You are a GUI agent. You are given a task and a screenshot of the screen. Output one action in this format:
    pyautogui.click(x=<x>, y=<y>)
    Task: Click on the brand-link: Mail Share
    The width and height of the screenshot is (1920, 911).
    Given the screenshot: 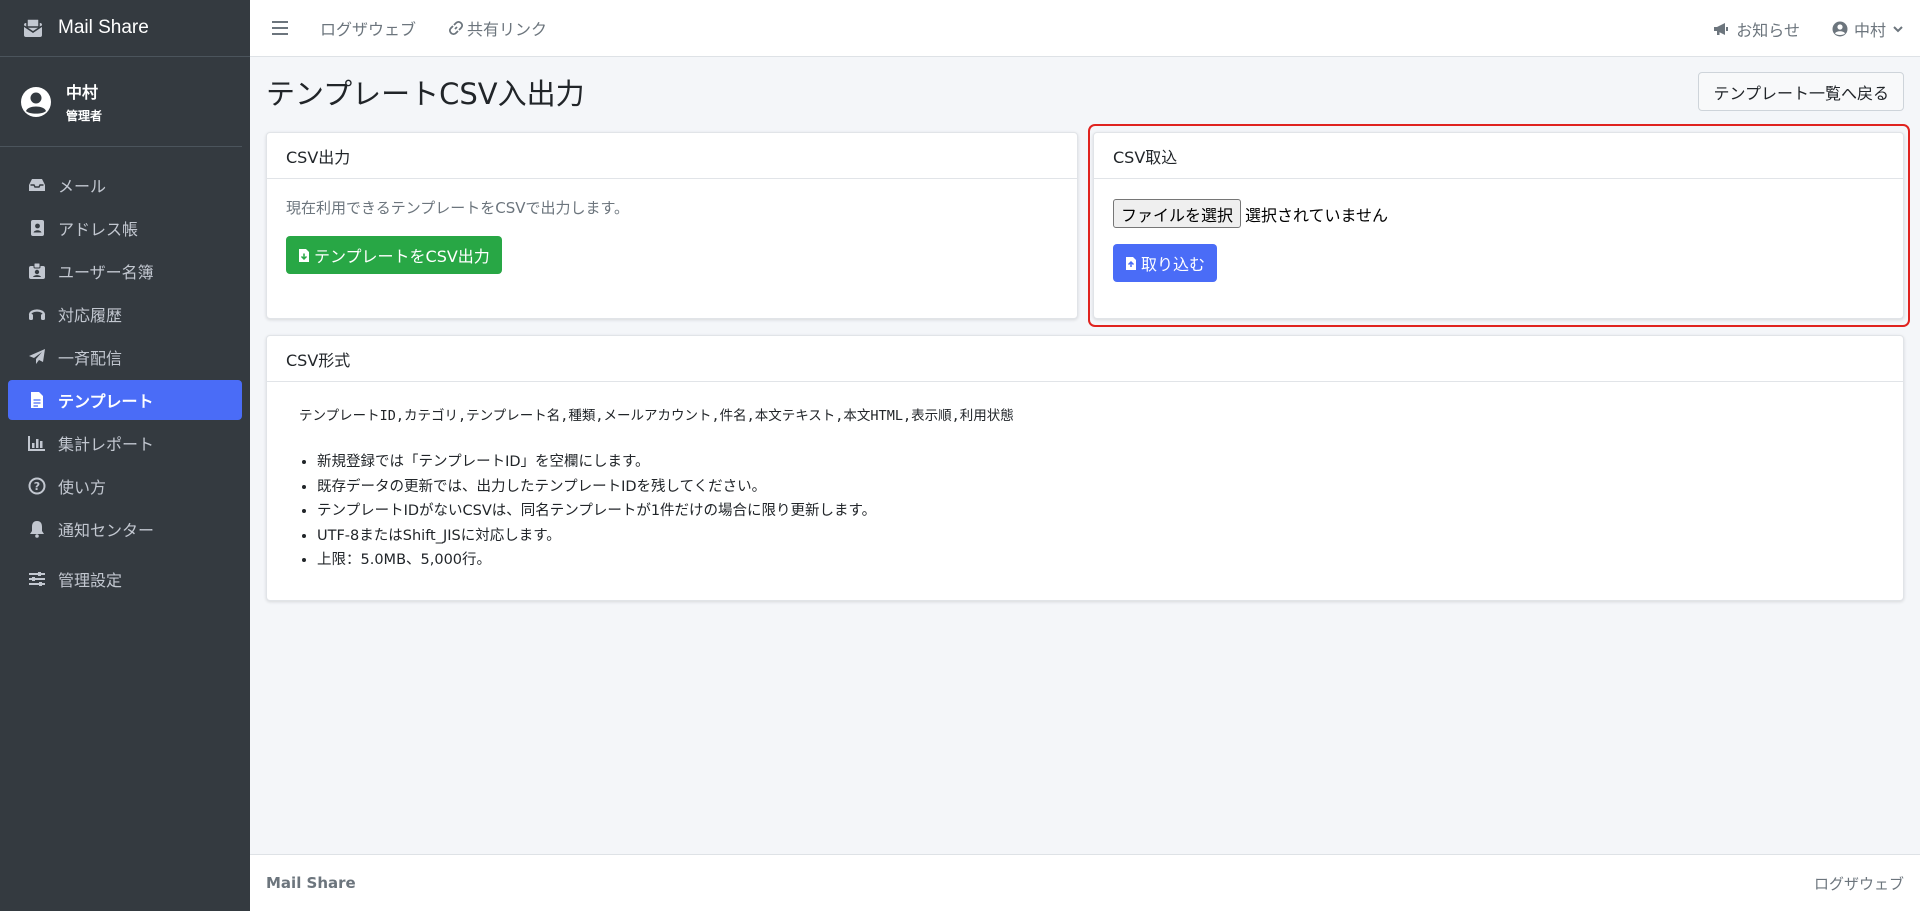 What is the action you would take?
    pyautogui.click(x=125, y=28)
    